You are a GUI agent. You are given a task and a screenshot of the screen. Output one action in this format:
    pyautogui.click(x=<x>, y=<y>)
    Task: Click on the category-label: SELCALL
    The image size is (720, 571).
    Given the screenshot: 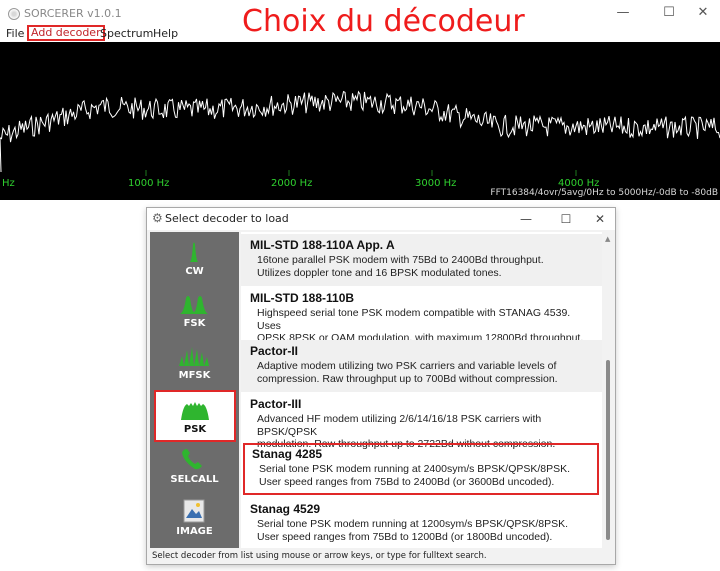 What is the action you would take?
    pyautogui.click(x=194, y=479)
    